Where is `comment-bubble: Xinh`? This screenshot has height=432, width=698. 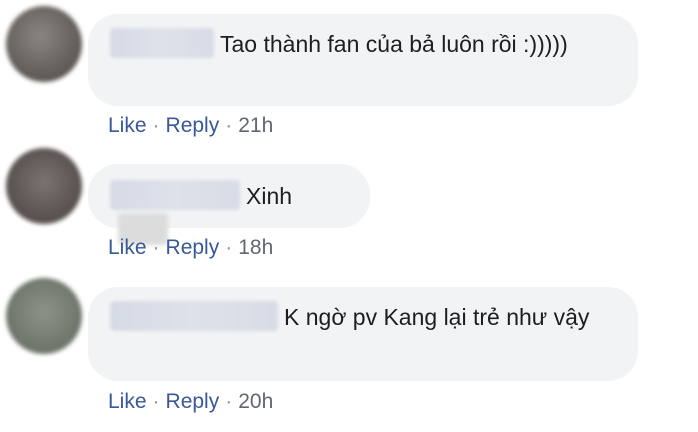
comment-bubble: Xinh is located at coordinates (229, 204).